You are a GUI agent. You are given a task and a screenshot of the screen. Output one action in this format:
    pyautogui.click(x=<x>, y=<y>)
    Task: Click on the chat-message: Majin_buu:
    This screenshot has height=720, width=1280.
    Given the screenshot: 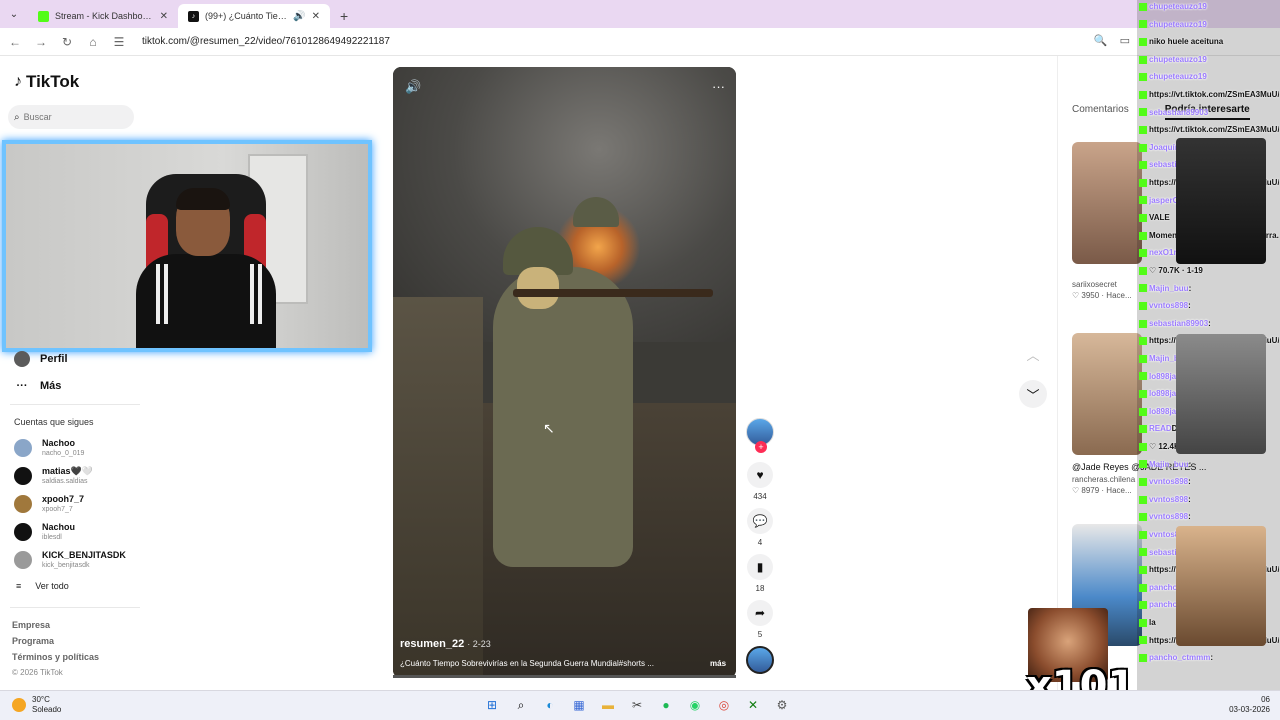 What is the action you would take?
    pyautogui.click(x=1209, y=464)
    